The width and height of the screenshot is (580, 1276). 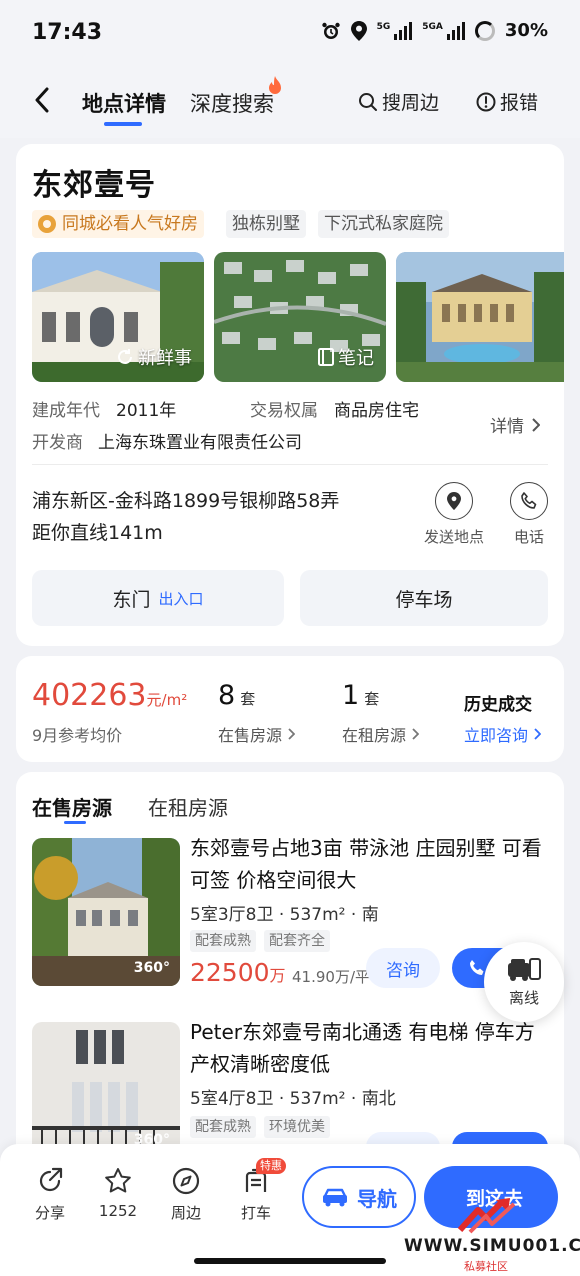 What do you see at coordinates (443, 30) in the screenshot?
I see `signal-5ga-icon: 5GA` at bounding box center [443, 30].